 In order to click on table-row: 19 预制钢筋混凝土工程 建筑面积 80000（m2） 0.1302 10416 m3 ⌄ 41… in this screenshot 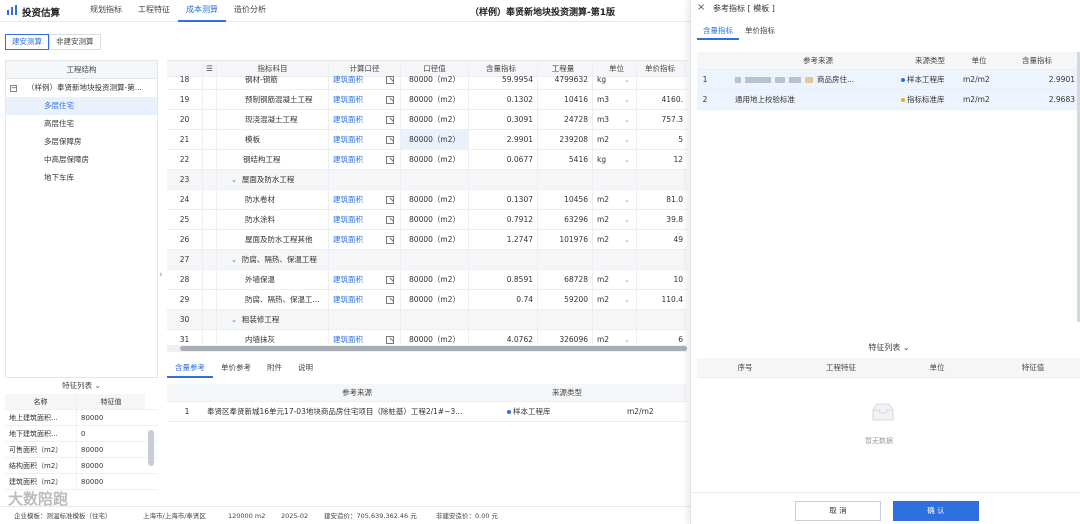, I will do `click(427, 100)`.